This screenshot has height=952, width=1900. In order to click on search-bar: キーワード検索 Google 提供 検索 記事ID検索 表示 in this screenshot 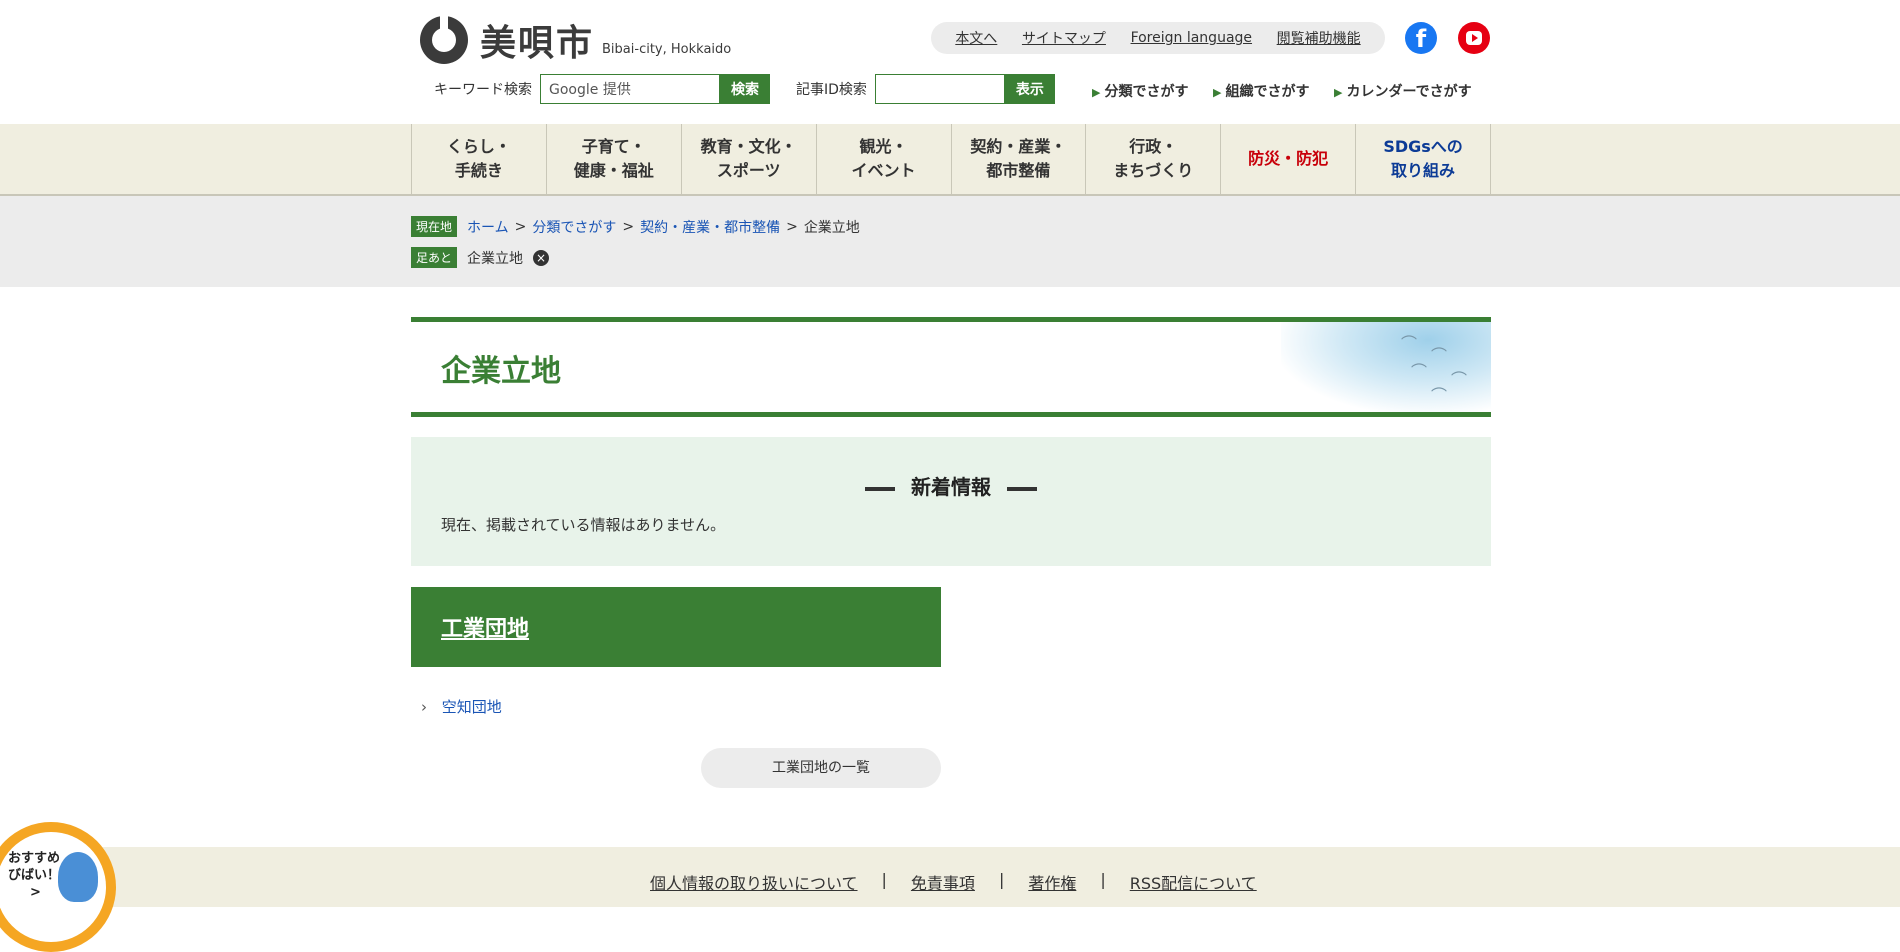, I will do `click(744, 89)`.